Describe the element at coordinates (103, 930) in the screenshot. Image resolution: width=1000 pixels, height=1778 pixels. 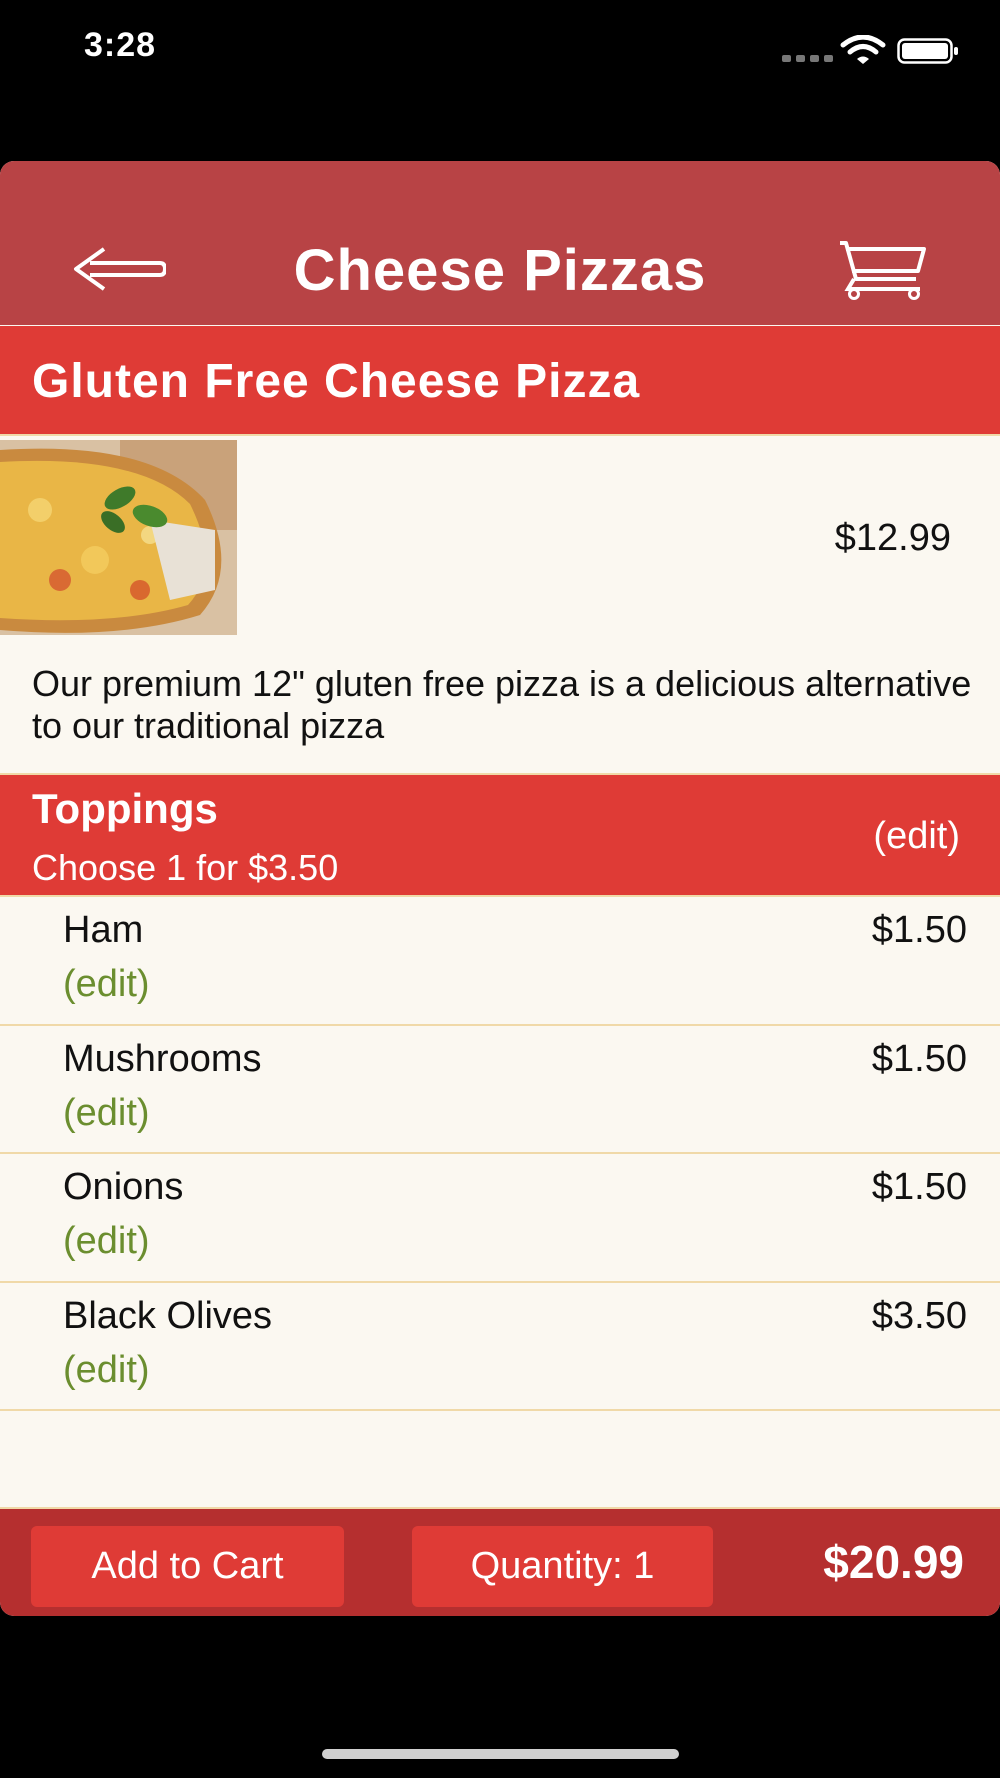
I see `topping-name: Ham` at that location.